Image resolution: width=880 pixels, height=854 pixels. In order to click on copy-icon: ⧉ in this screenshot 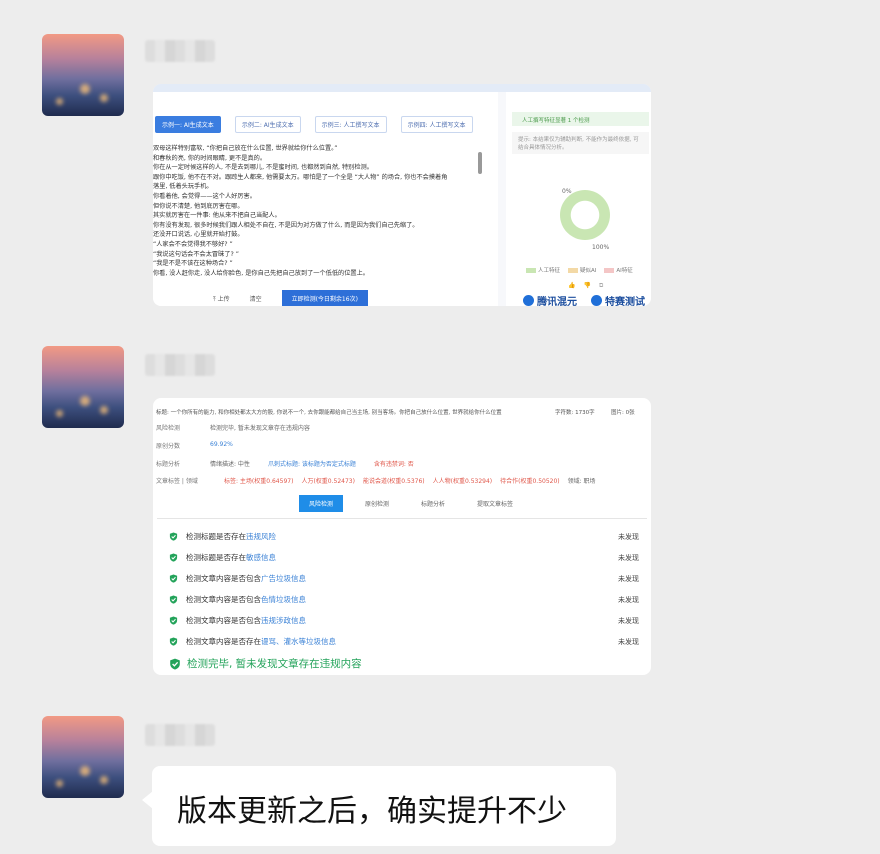, I will do `click(601, 286)`.